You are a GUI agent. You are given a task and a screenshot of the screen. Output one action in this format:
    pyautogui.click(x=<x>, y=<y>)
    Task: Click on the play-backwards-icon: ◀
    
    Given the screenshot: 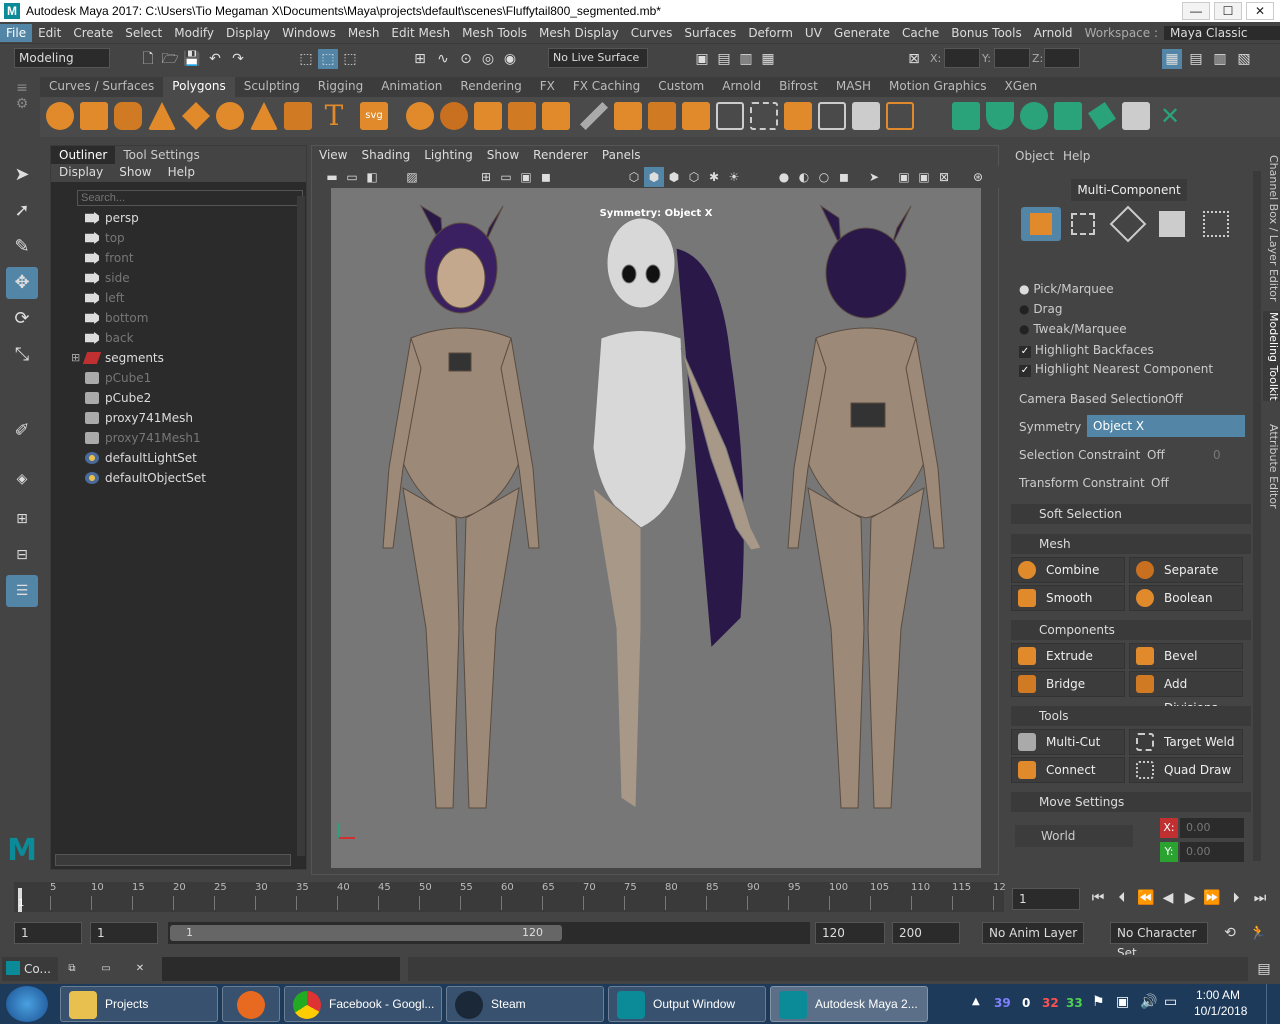 What is the action you would take?
    pyautogui.click(x=1168, y=898)
    